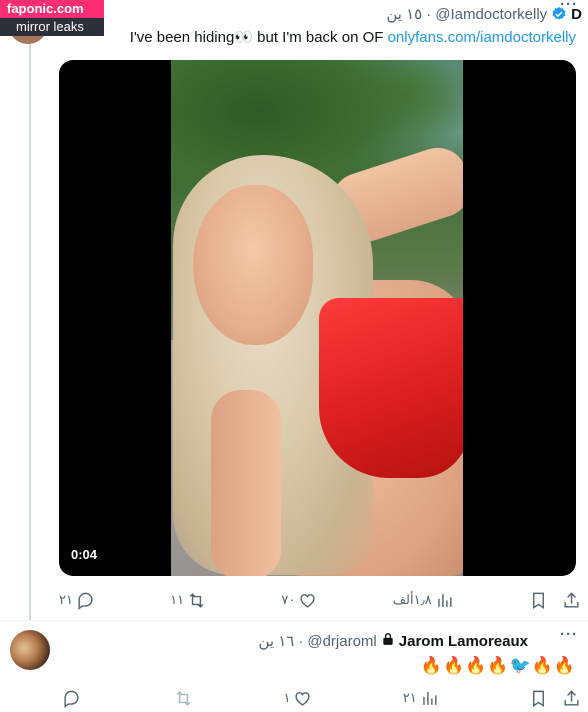 The width and height of the screenshot is (588, 712). I want to click on retweet-button: ١١, so click(188, 600).